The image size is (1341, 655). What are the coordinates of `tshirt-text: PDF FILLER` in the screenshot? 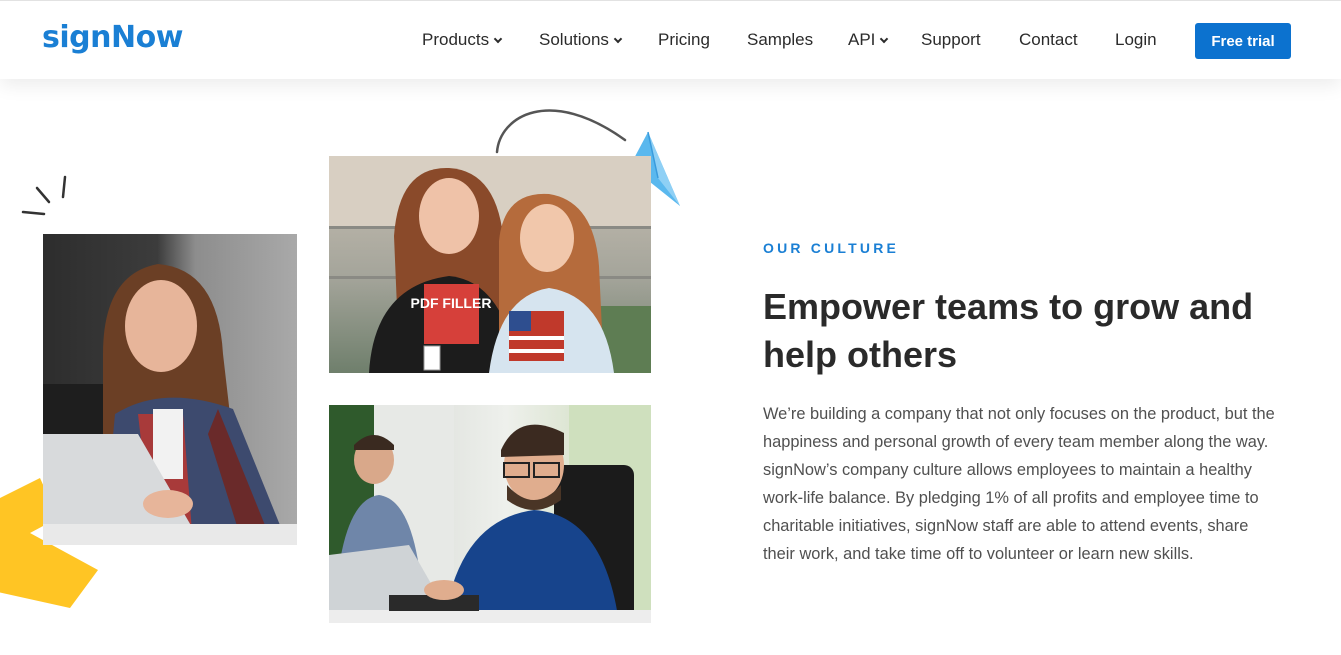 It's located at (451, 303).